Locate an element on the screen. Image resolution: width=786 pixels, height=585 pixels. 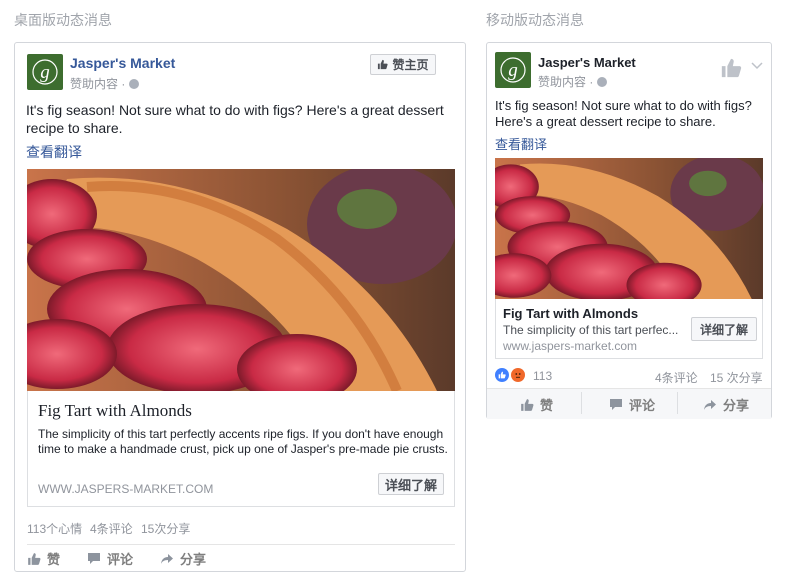
reactions-count: 113 is located at coordinates (542, 376).